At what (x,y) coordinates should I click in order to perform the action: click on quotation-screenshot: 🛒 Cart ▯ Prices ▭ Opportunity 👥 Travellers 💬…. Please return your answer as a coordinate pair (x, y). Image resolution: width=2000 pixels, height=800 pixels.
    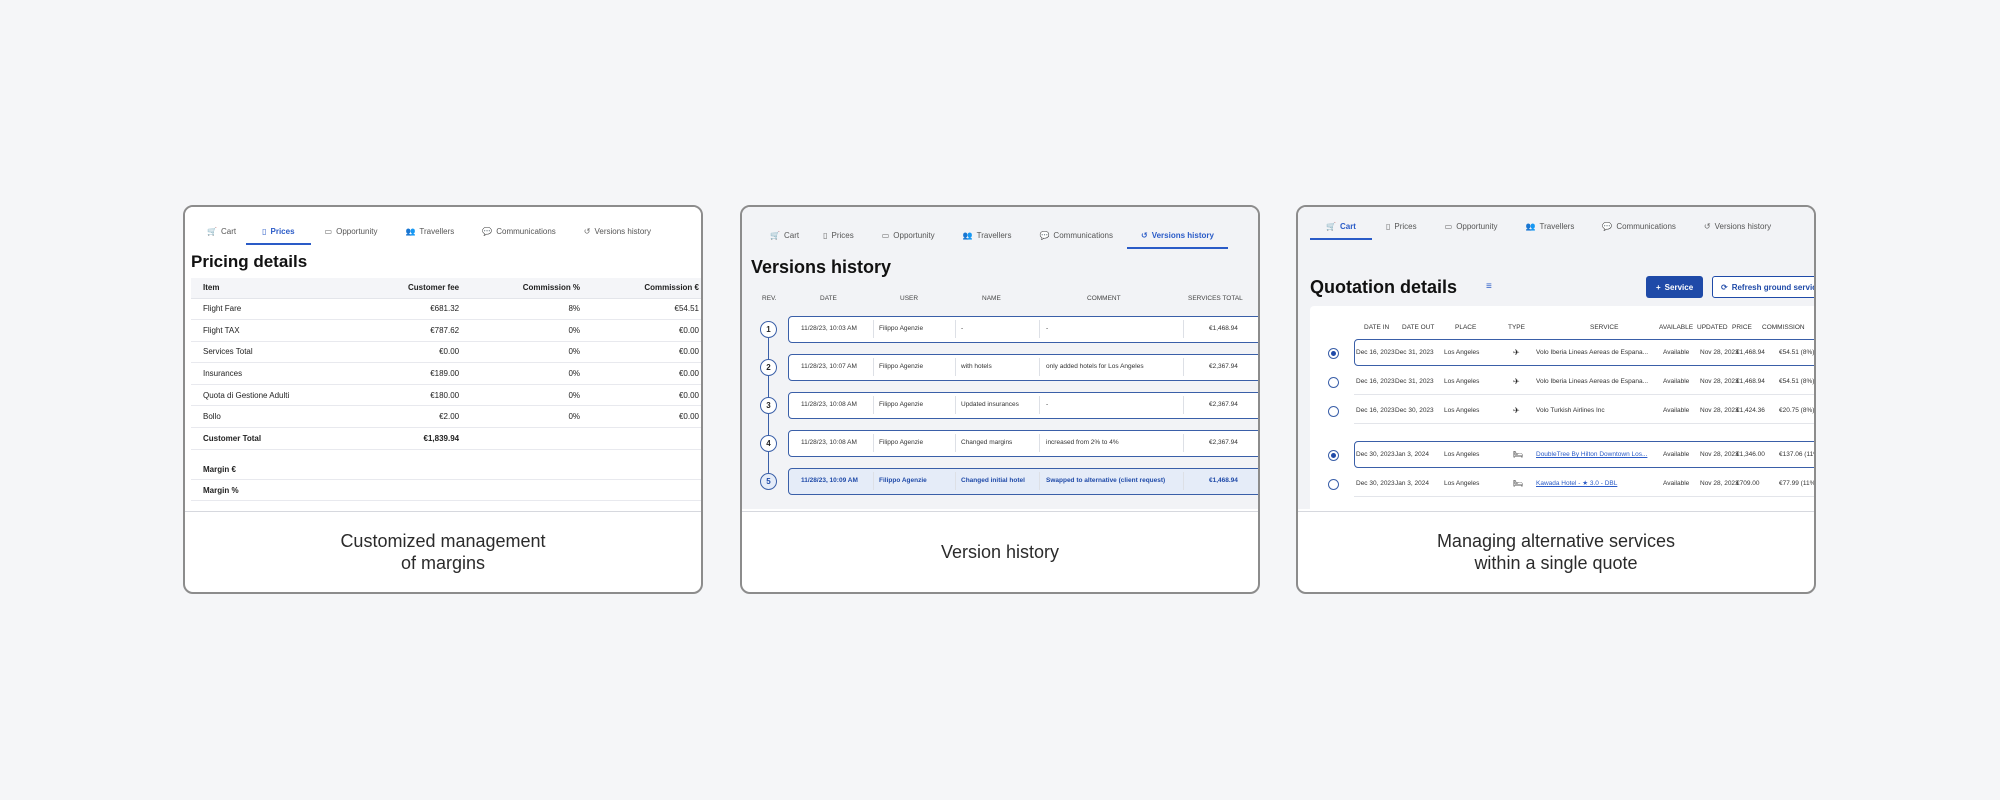
    Looking at the image, I should click on (1556, 358).